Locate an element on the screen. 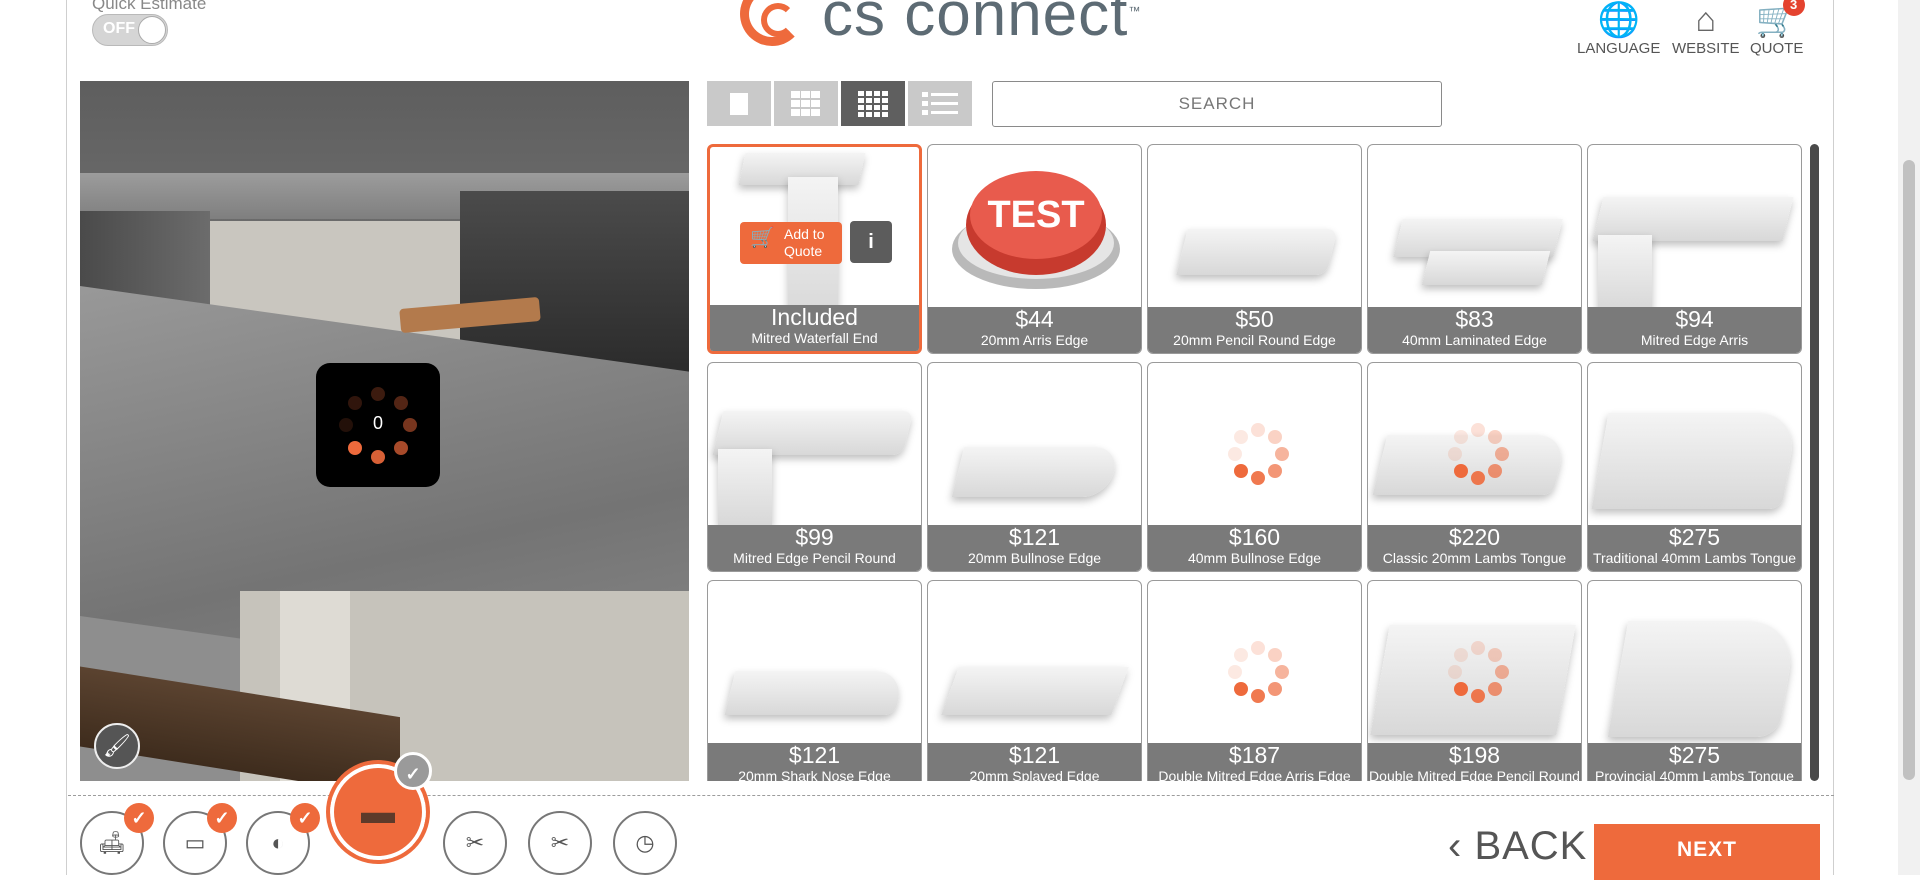  edge-name: Double Mitred Edge Arris Edge is located at coordinates (1254, 774).